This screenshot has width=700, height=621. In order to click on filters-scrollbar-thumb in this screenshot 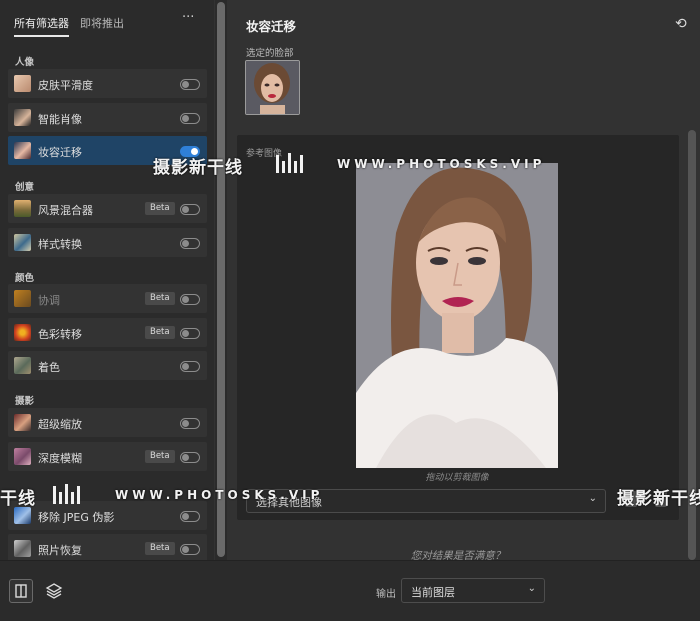, I will do `click(221, 279)`.